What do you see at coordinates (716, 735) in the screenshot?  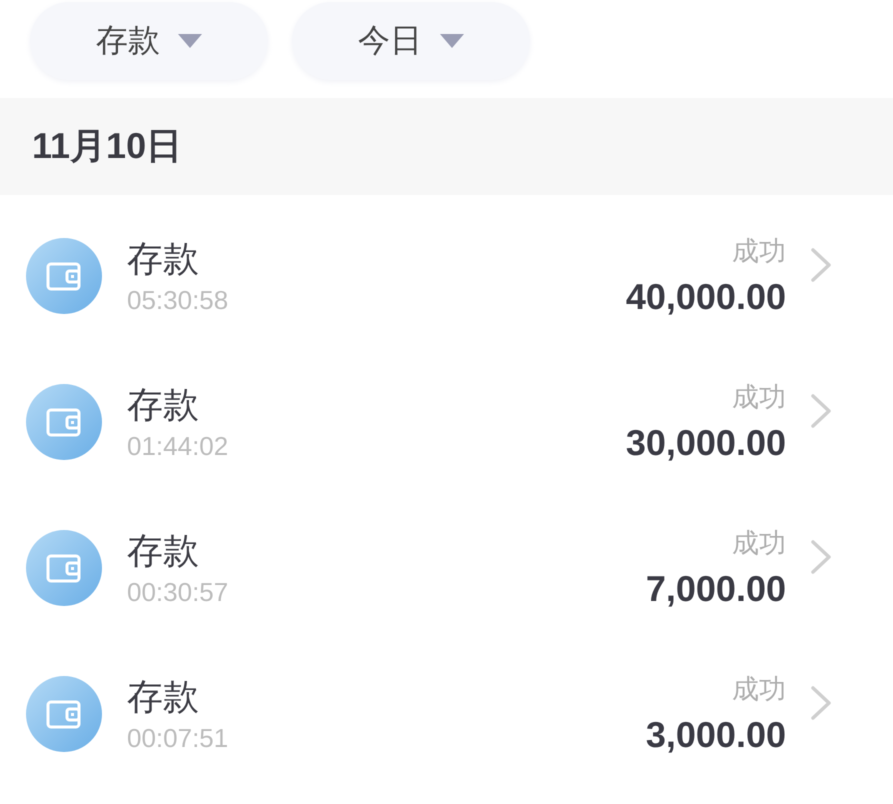 I see `transaction-amount: 3,000.00` at bounding box center [716, 735].